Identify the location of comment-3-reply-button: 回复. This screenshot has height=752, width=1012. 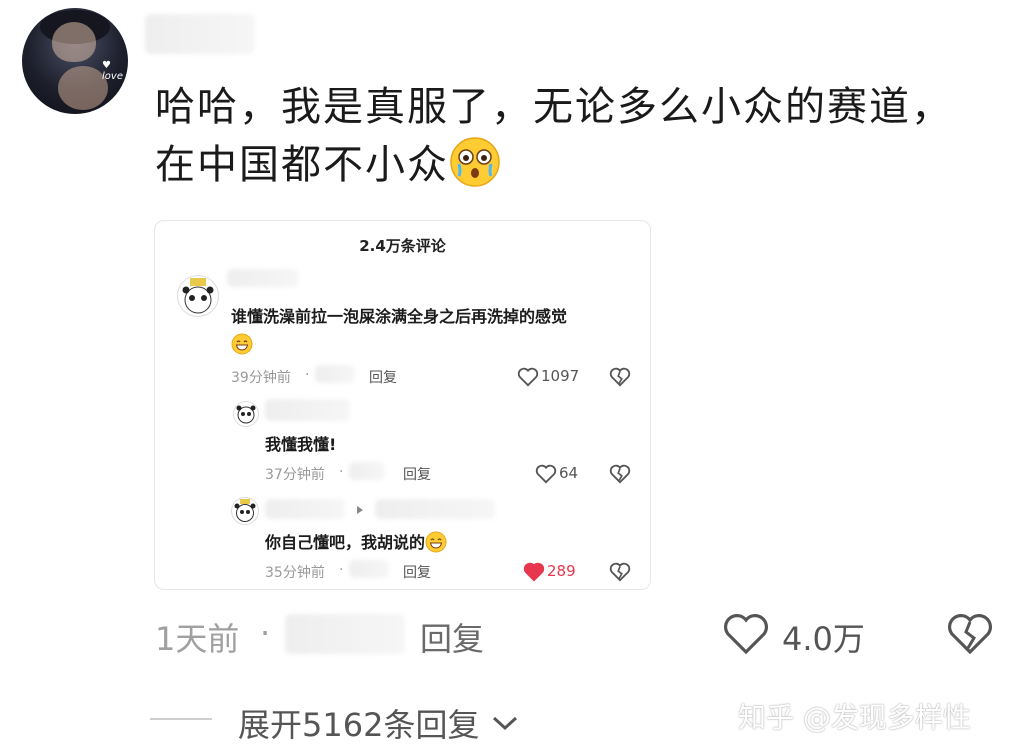
(417, 572).